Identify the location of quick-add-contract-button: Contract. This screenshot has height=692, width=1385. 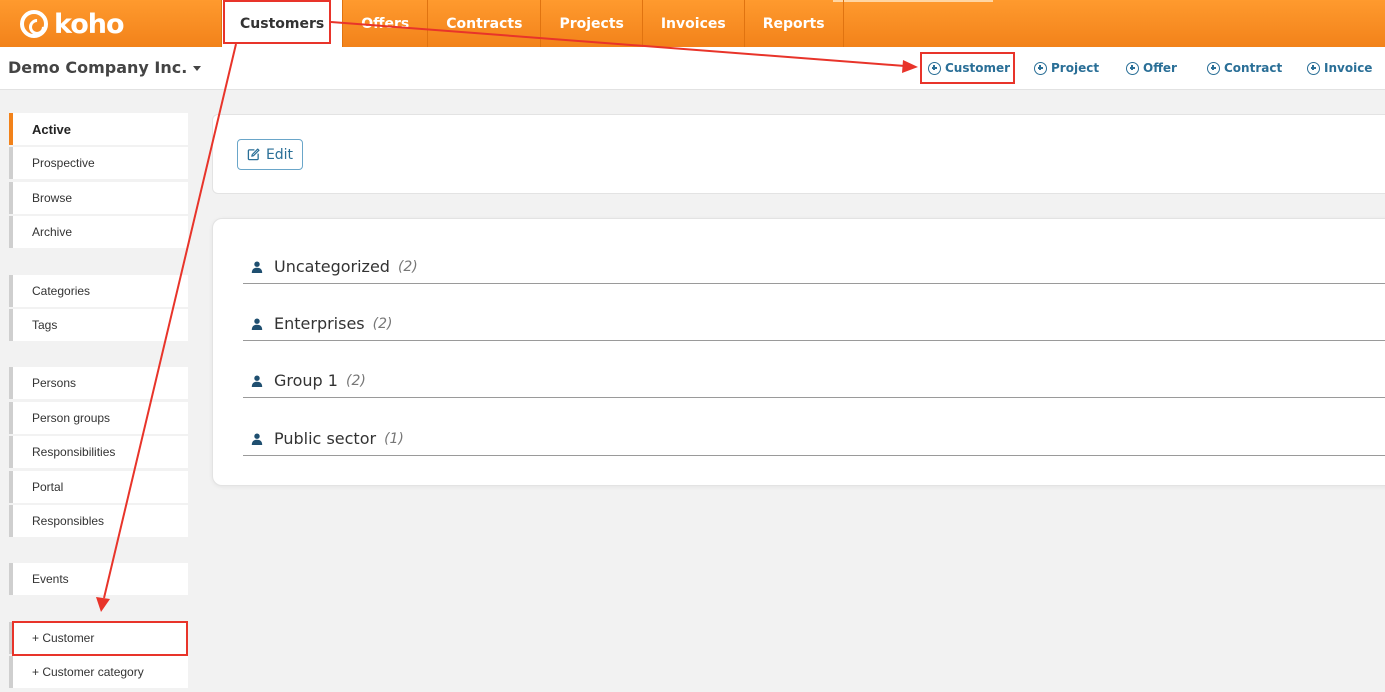
(1244, 68).